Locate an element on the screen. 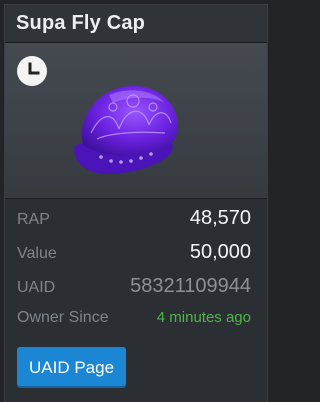 The width and height of the screenshot is (320, 402). rap-label: RAP is located at coordinates (33, 219).